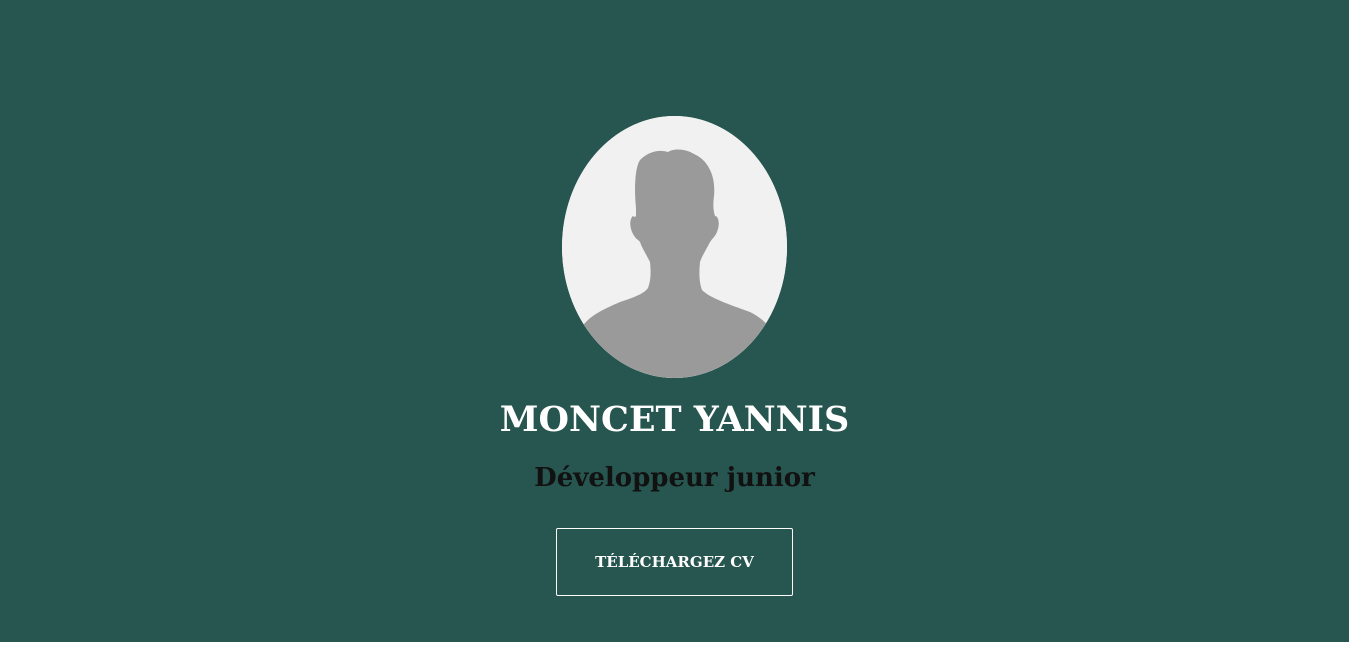  I want to click on user-silhouette-icon, so click(674, 247).